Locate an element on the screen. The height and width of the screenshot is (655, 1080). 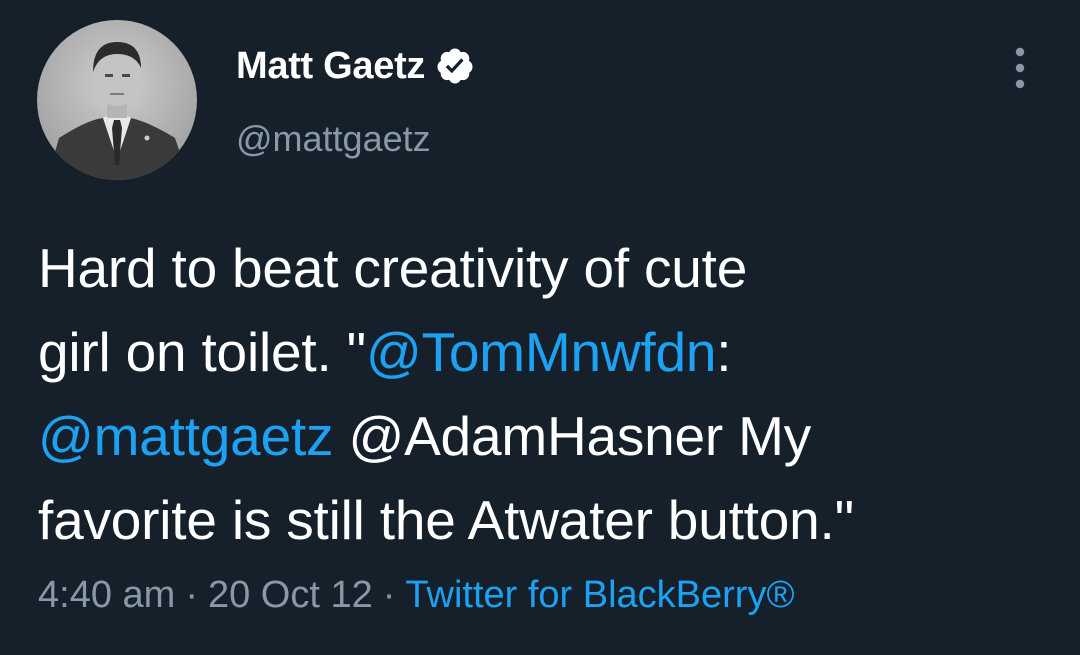
verified-badge-icon is located at coordinates (455, 66).